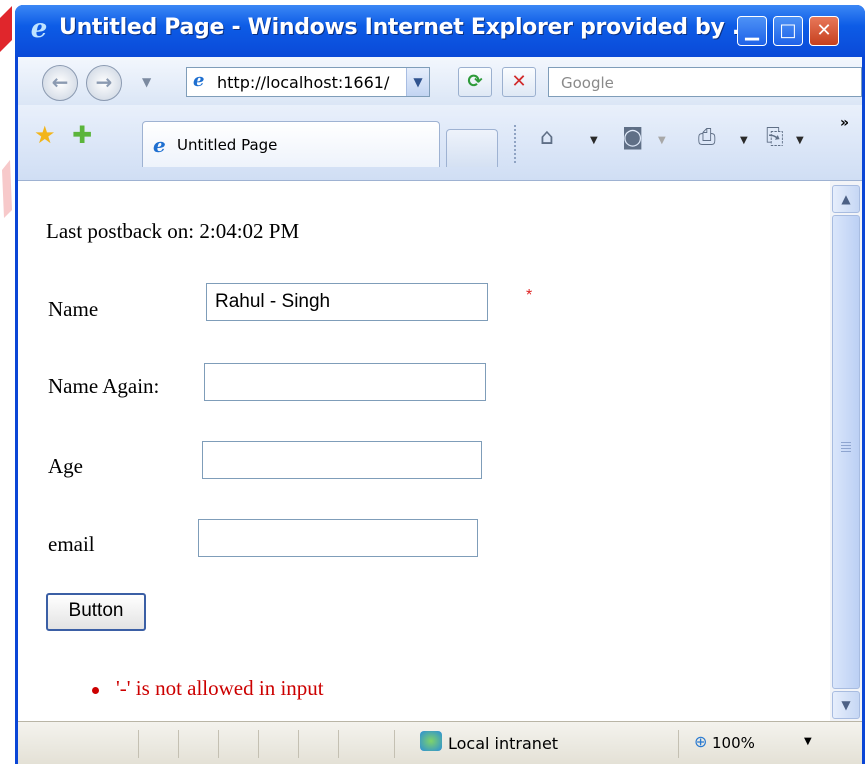 The width and height of the screenshot is (865, 764). Describe the element at coordinates (800, 140) in the screenshot. I see `page-dropdown-icon: ▼` at that location.